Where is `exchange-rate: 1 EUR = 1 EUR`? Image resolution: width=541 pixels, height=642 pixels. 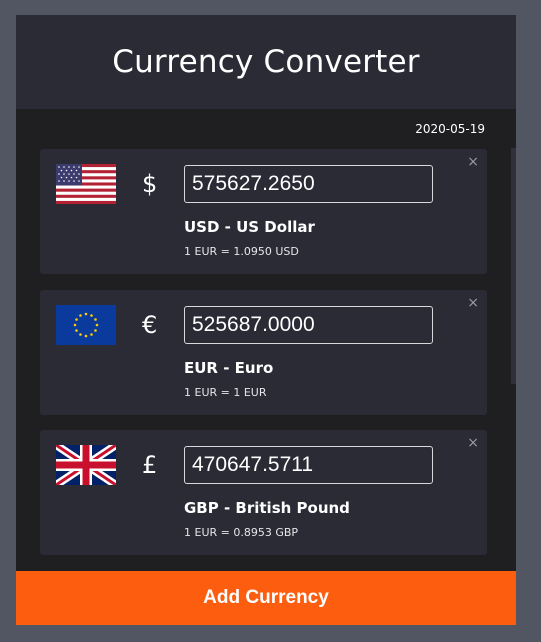 exchange-rate: 1 EUR = 1 EUR is located at coordinates (225, 392).